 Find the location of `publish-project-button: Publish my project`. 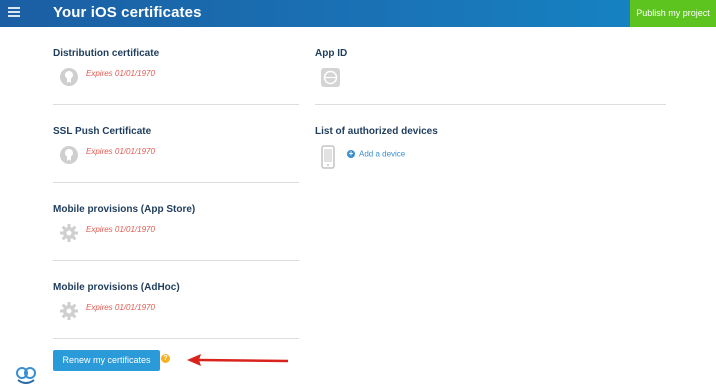

publish-project-button: Publish my project is located at coordinates (673, 13).